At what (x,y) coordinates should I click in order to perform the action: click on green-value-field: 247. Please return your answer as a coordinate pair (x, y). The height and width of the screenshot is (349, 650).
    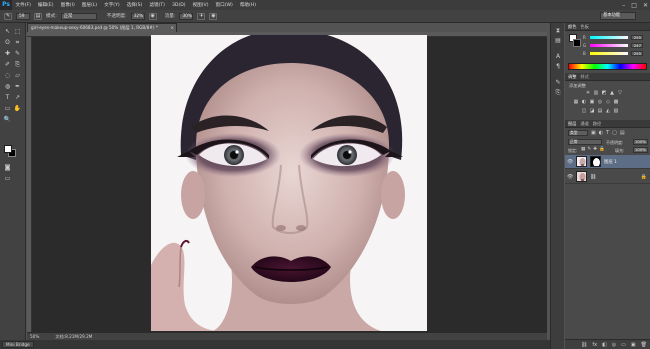
    Looking at the image, I should click on (637, 45).